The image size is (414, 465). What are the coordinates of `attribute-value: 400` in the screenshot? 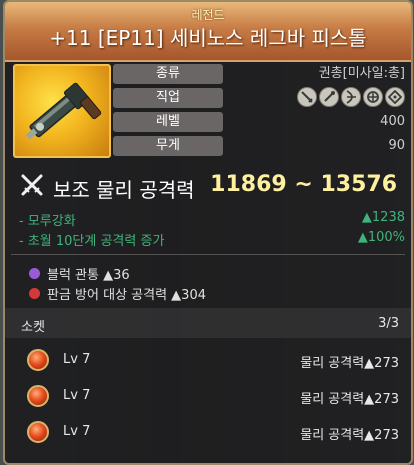 It's located at (392, 121).